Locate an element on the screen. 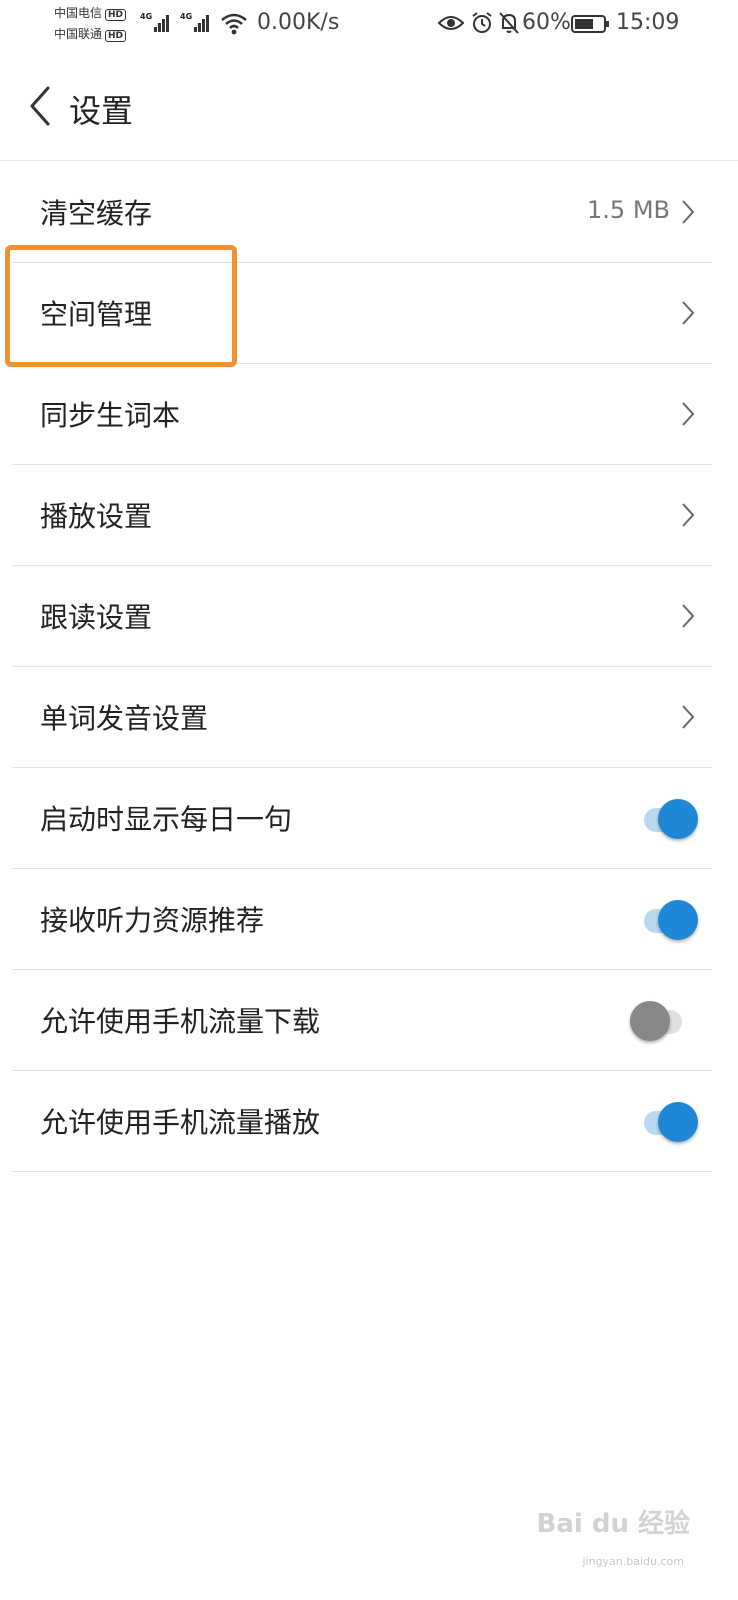  header: 设置 is located at coordinates (369, 110).